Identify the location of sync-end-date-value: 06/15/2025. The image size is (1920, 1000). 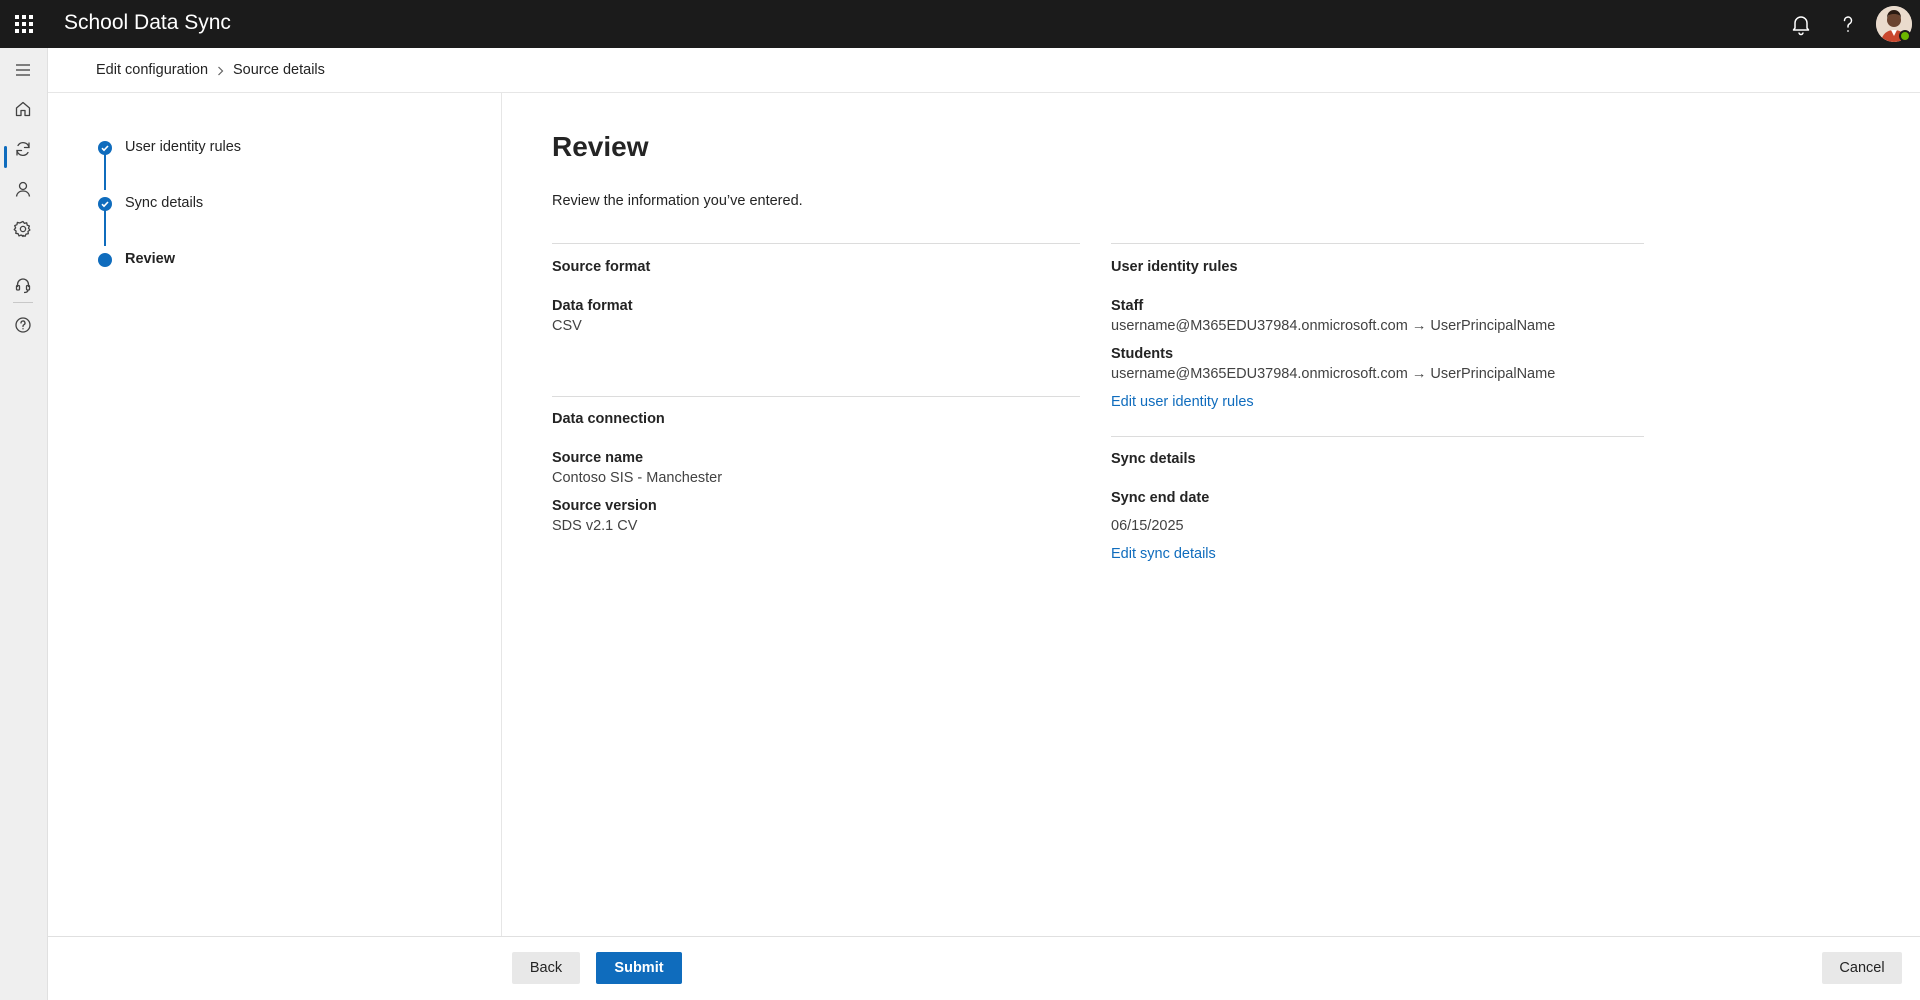
(1147, 526).